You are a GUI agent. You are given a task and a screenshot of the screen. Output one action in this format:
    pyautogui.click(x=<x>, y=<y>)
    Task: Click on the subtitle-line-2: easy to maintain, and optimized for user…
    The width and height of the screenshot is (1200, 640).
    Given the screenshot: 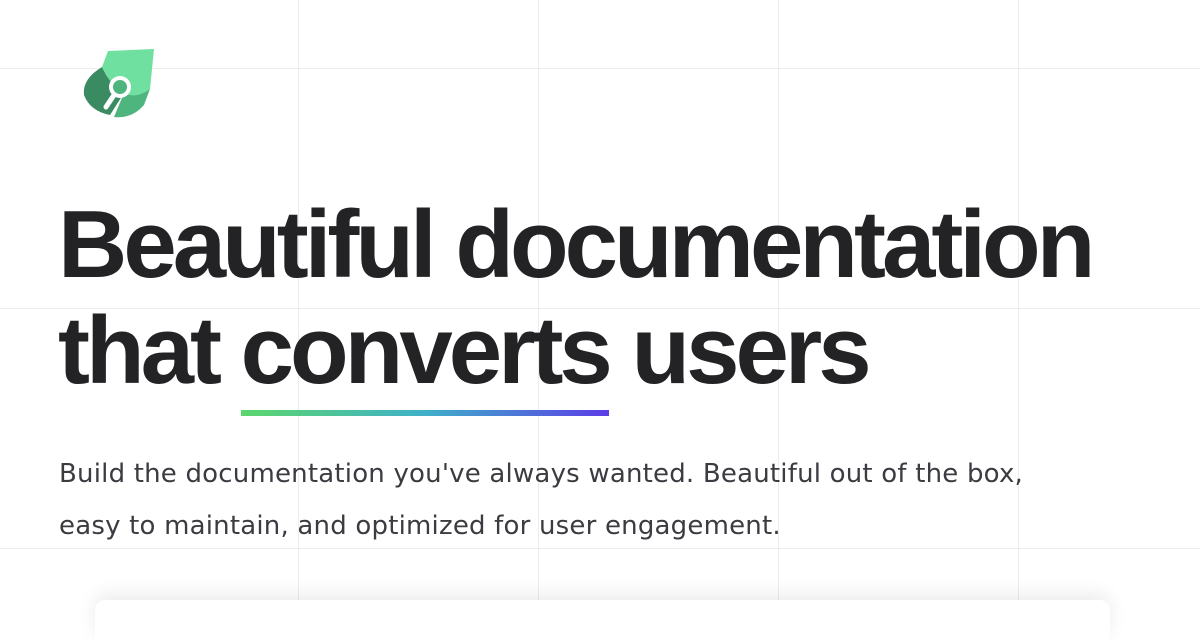 What is the action you would take?
    pyautogui.click(x=420, y=526)
    